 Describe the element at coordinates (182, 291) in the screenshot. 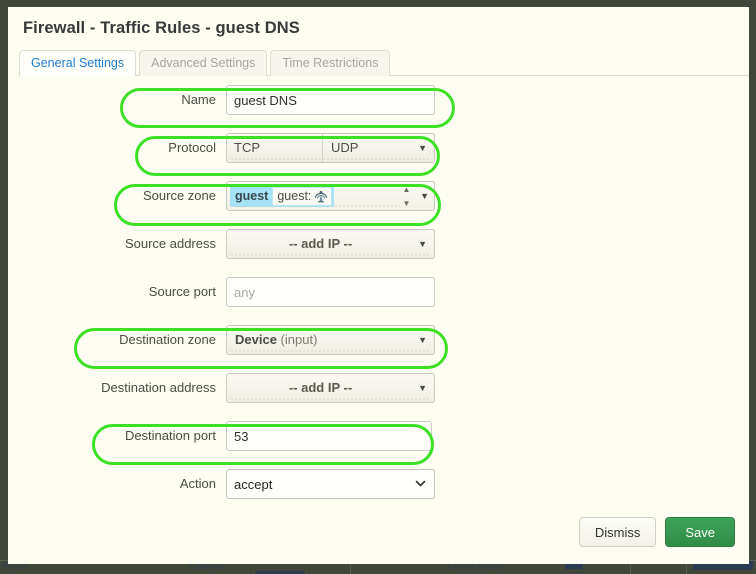

I see `label-source-port: Source port` at that location.